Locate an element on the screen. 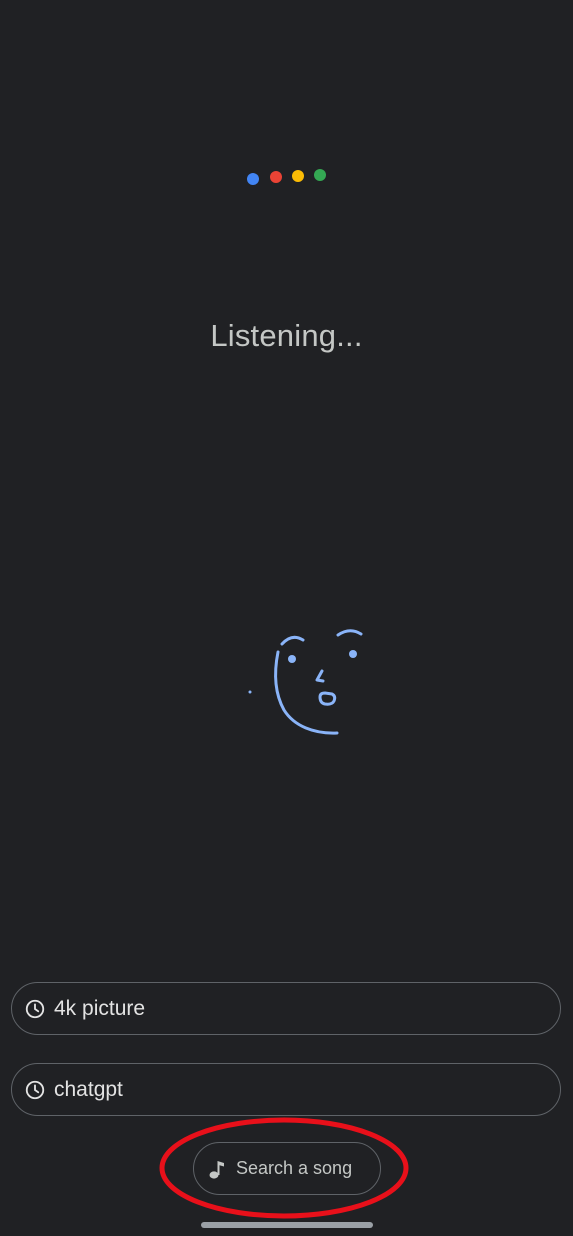 This screenshot has height=1236, width=573. green-dot is located at coordinates (320, 175).